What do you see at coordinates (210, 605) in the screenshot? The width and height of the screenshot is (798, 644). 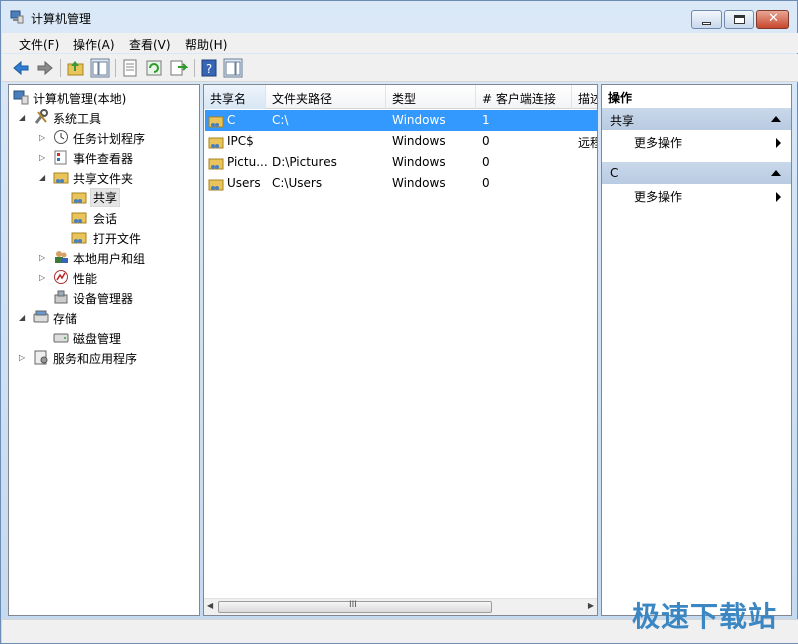 I see `scroll-left-arrow-icon: ◀` at bounding box center [210, 605].